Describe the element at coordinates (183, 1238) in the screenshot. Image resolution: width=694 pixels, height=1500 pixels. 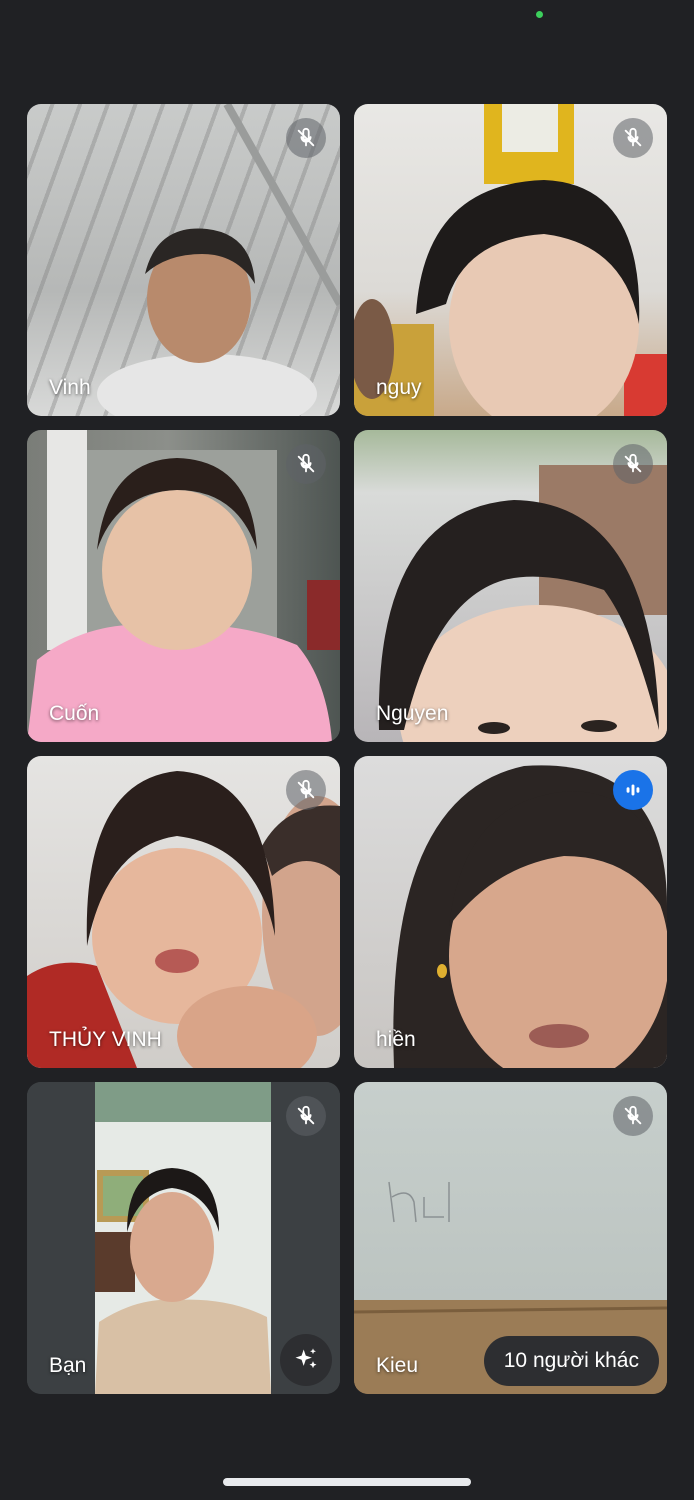
I see `self-view-tile: Bạn` at that location.